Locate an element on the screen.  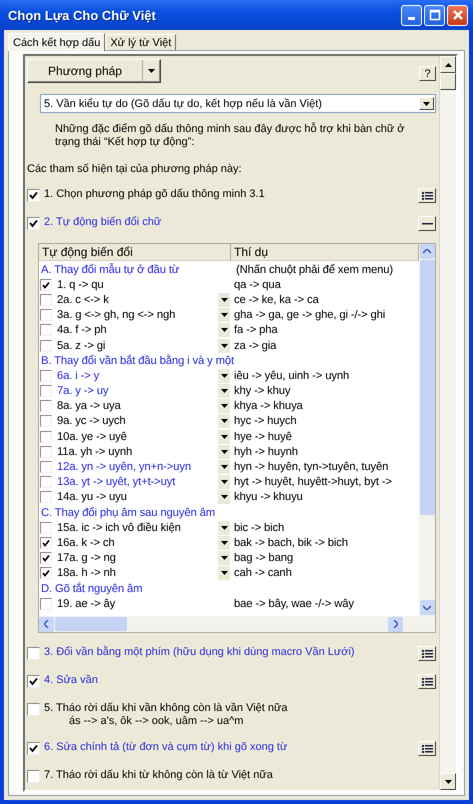
table-cell-text: bae -> bây, wae -/-> wây is located at coordinates (293, 604).